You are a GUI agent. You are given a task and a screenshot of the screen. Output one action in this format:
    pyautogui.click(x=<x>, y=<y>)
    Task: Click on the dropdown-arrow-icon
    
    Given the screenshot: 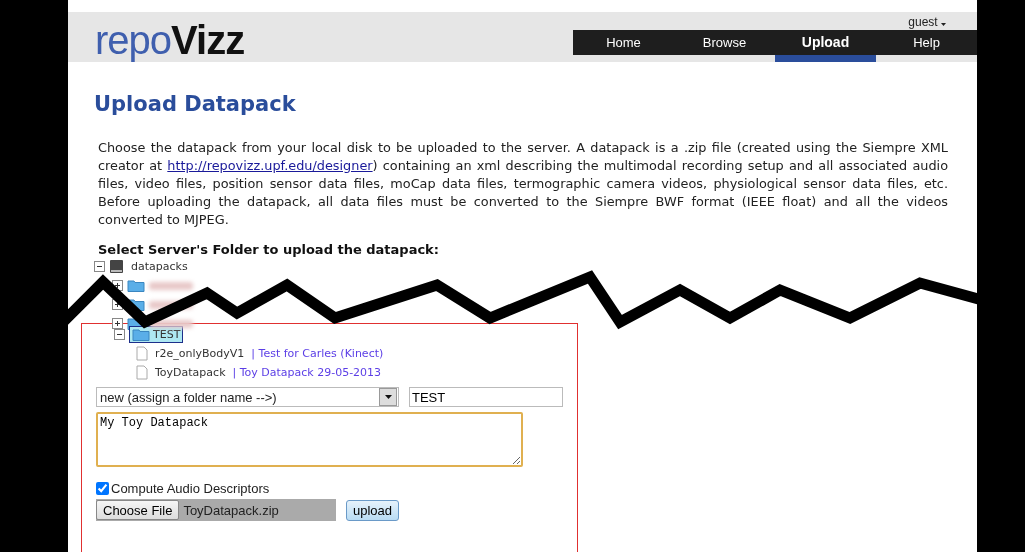 What is the action you would take?
    pyautogui.click(x=388, y=397)
    